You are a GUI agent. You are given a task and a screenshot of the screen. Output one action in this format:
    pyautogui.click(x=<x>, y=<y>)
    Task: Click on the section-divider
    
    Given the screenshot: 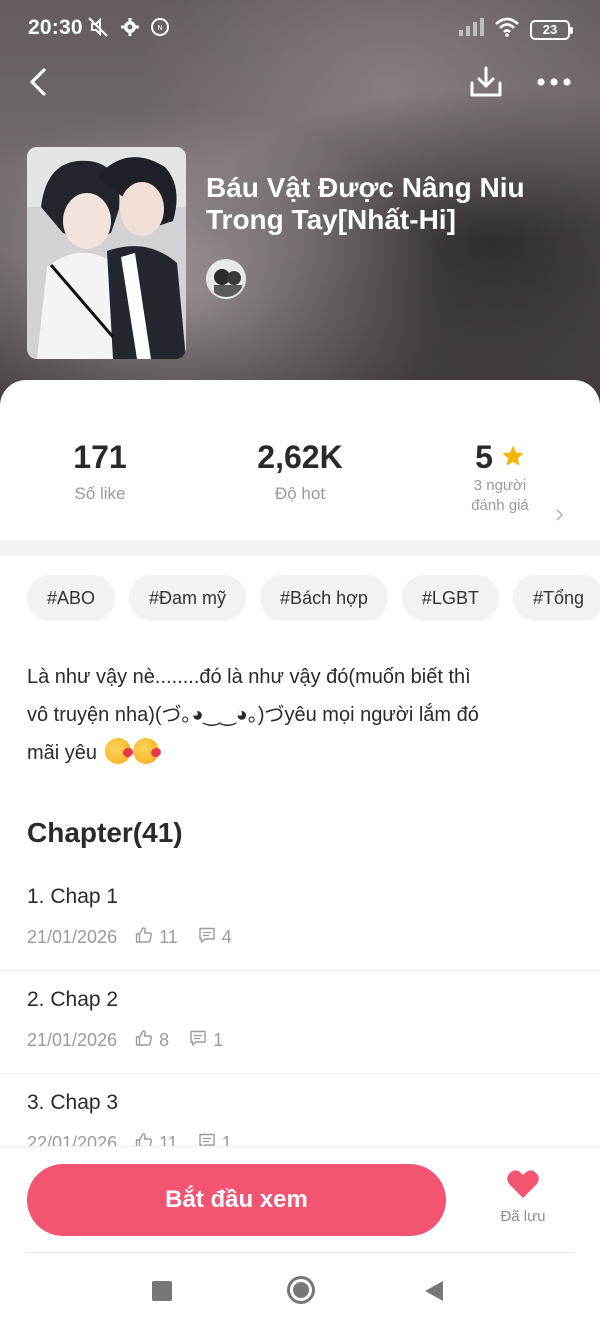 What is the action you would take?
    pyautogui.click(x=300, y=548)
    